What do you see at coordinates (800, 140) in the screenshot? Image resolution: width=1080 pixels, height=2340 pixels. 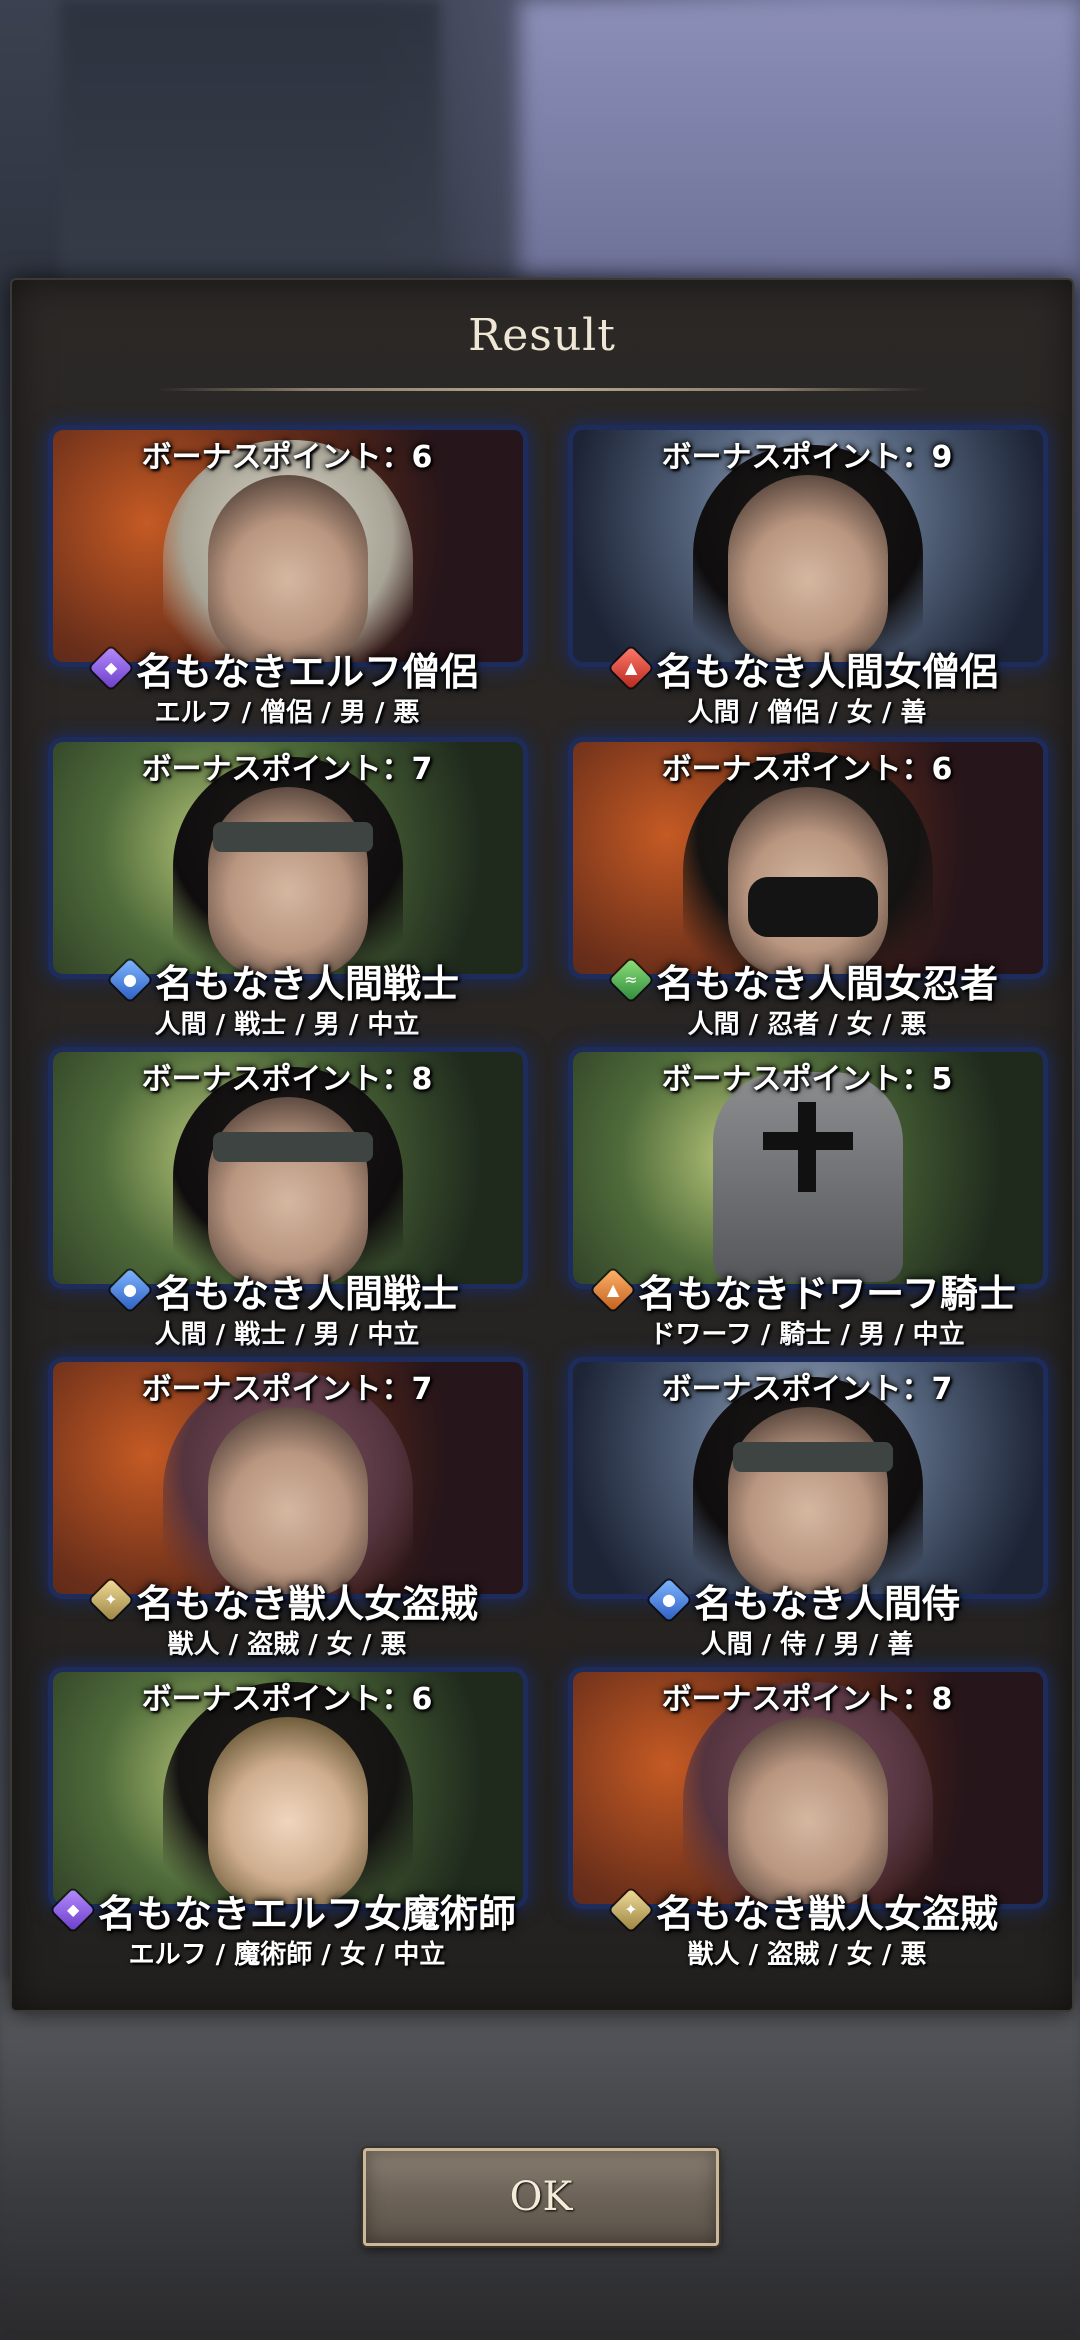 I see `background-sky` at bounding box center [800, 140].